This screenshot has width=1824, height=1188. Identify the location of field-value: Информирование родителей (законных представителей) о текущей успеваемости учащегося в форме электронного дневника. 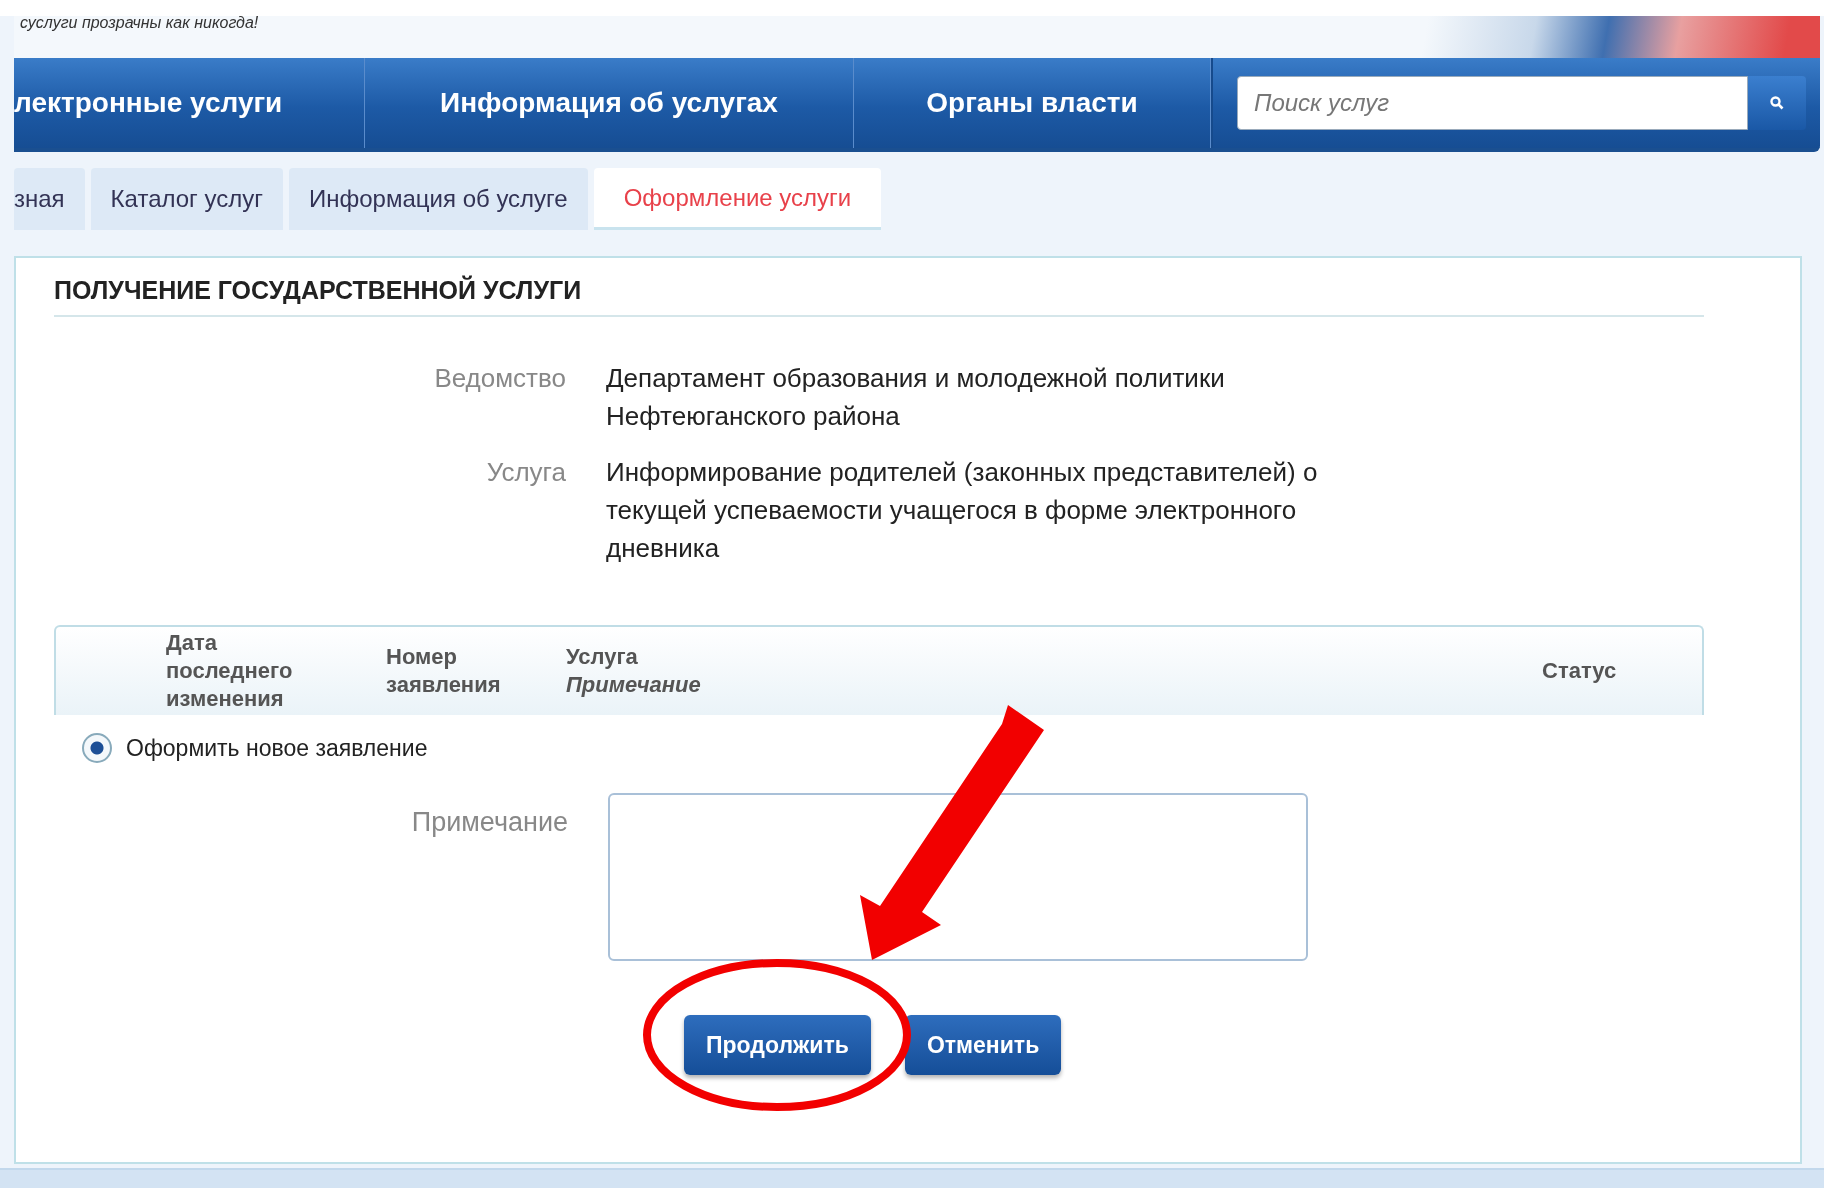
(962, 510).